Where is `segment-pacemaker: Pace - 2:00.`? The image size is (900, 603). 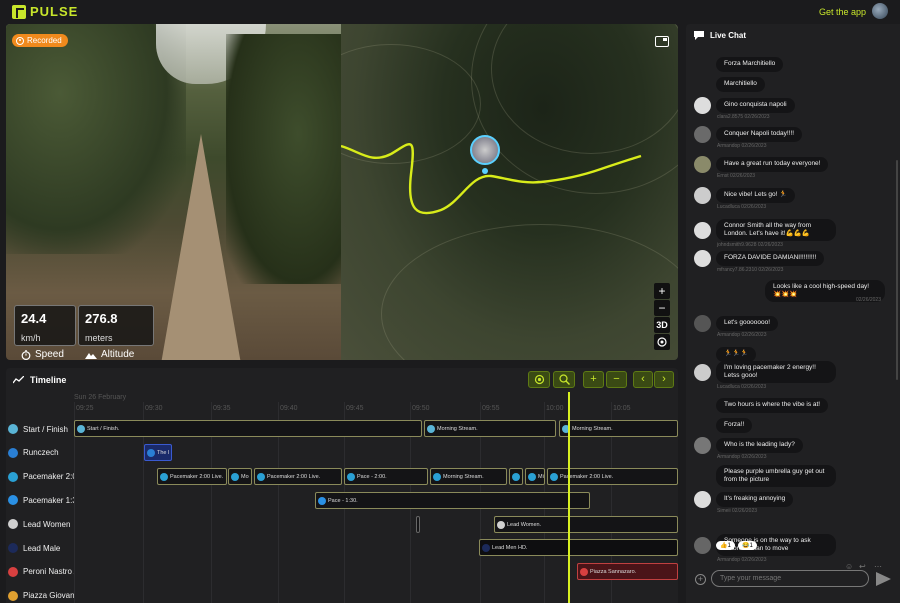
segment-pacemaker: Pace - 2:00. is located at coordinates (386, 476).